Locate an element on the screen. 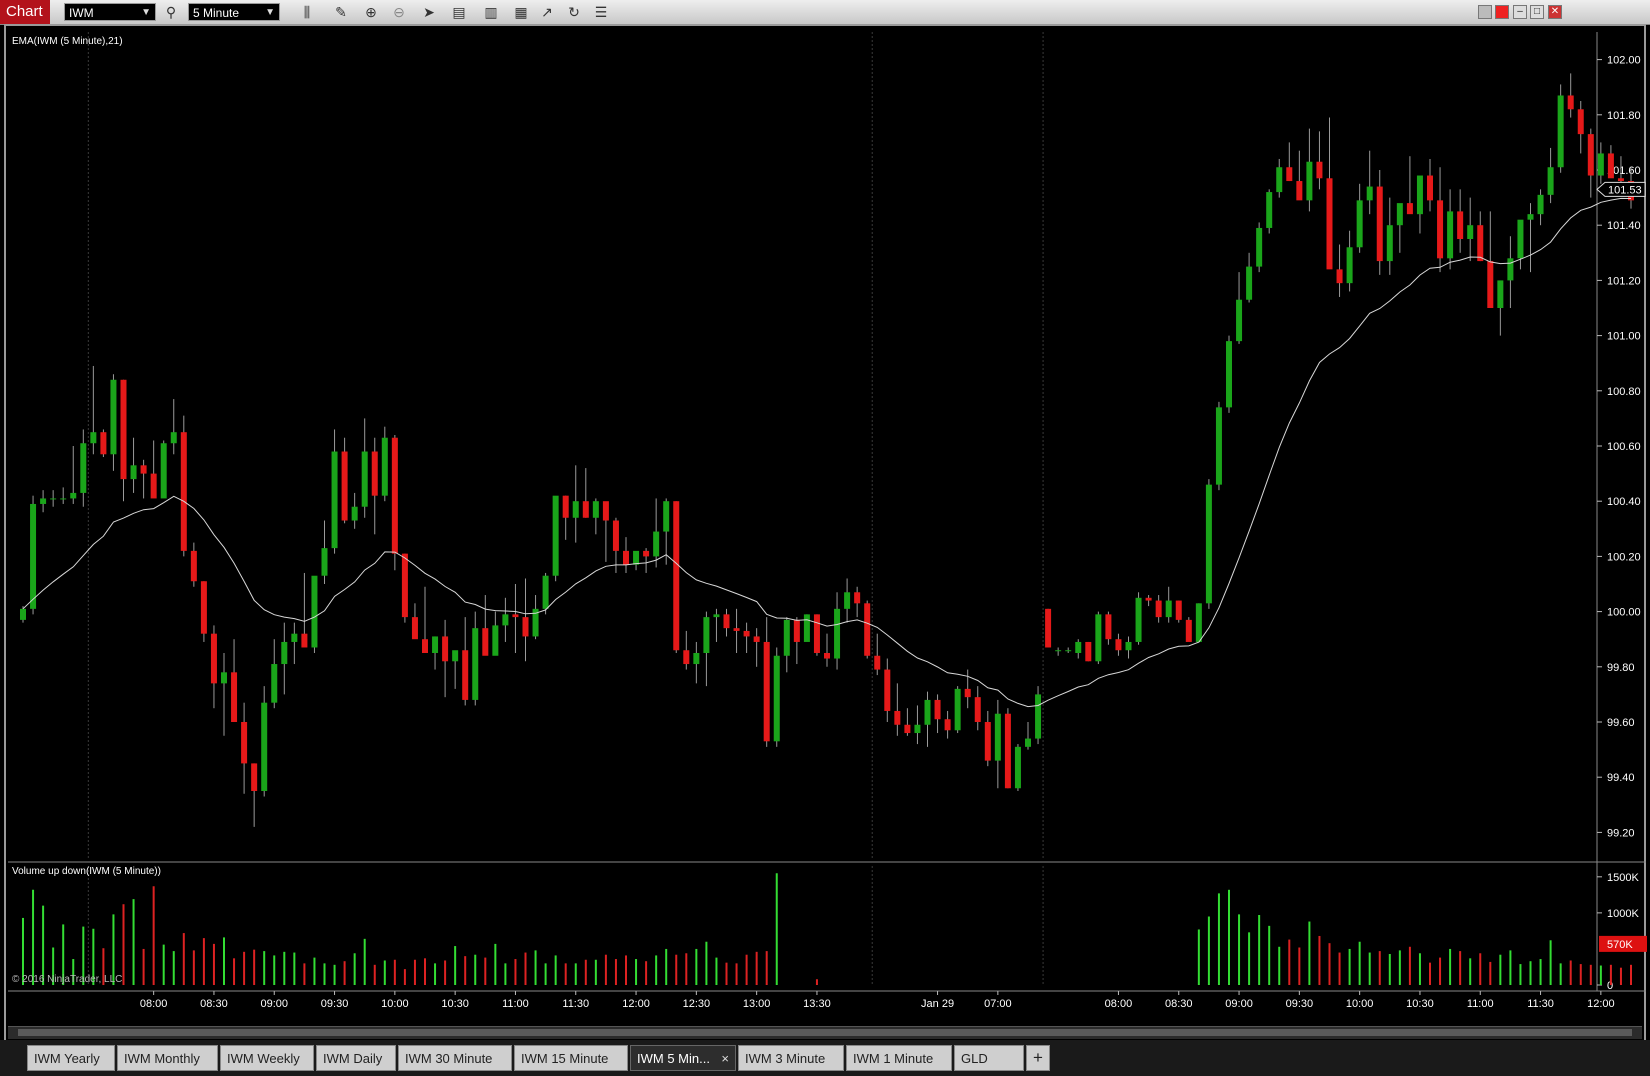 Image resolution: width=1650 pixels, height=1076 pixels. x-tick-label: 07:00 is located at coordinates (998, 1004).